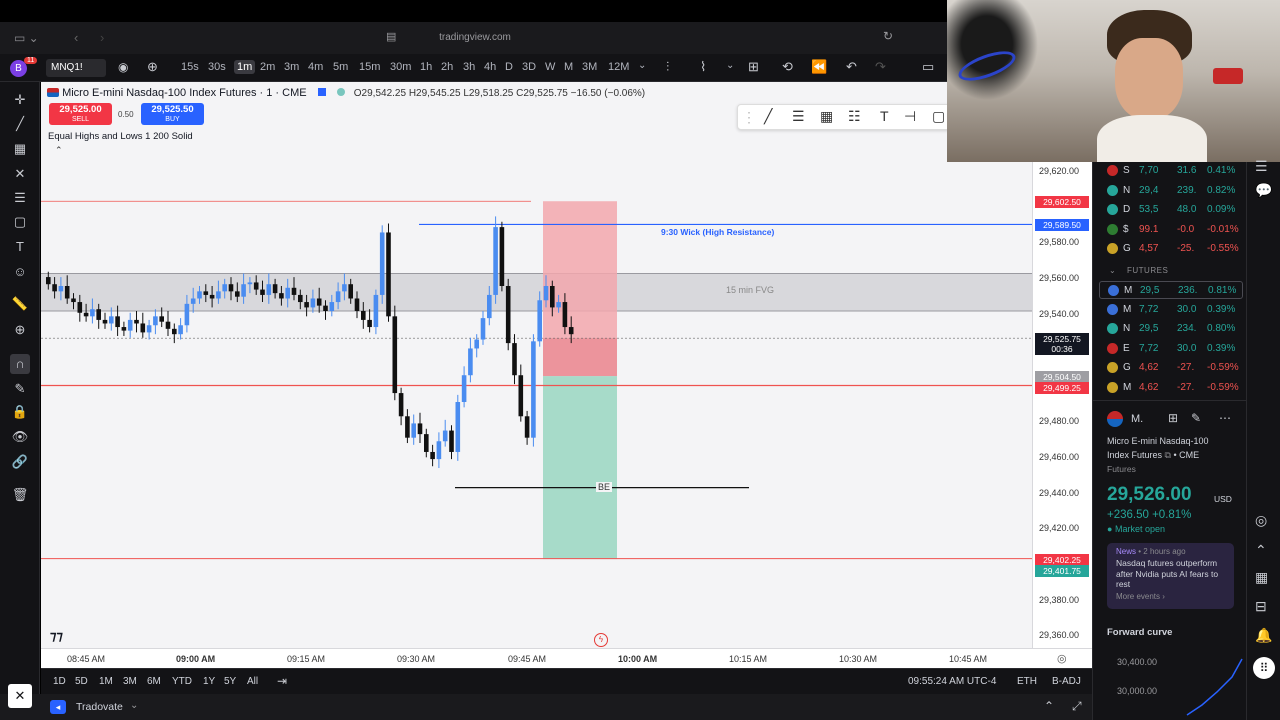  Describe the element at coordinates (1261, 550) in the screenshot. I see `ideas-icon: ⌃` at that location.